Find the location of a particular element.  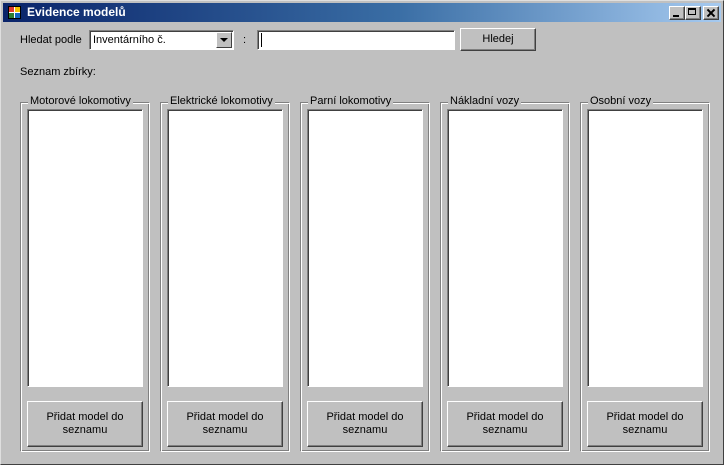

group-title: Nákladní vozy is located at coordinates (485, 101).